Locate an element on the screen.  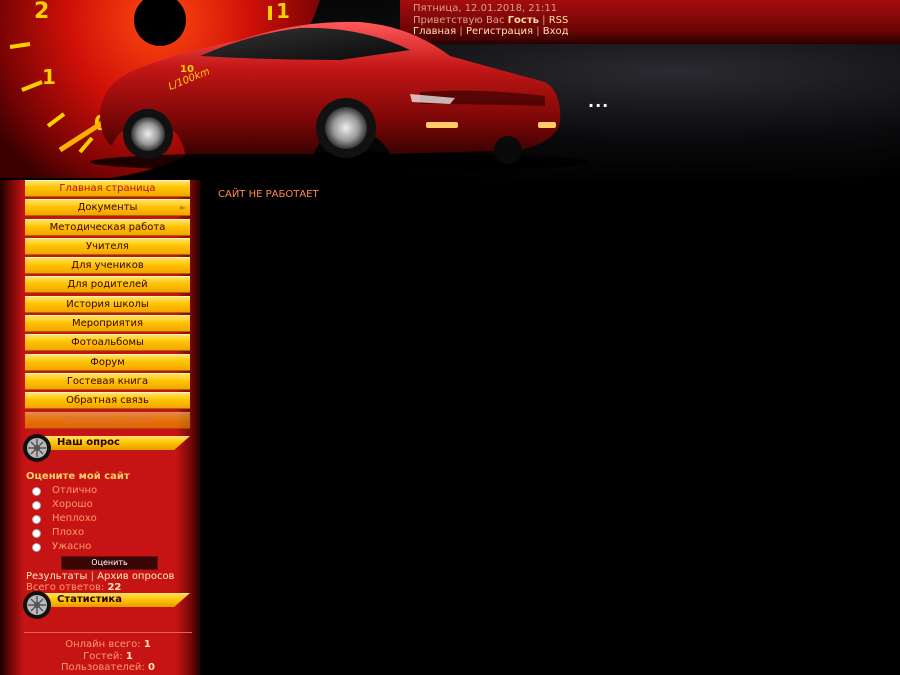
stats-block-title: Статистика is located at coordinates (89, 599).